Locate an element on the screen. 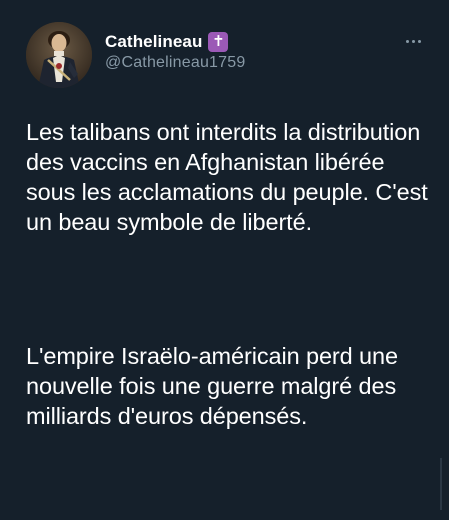 The image size is (449, 520). author-name-row: Cathelineau ✝ is located at coordinates (167, 42).